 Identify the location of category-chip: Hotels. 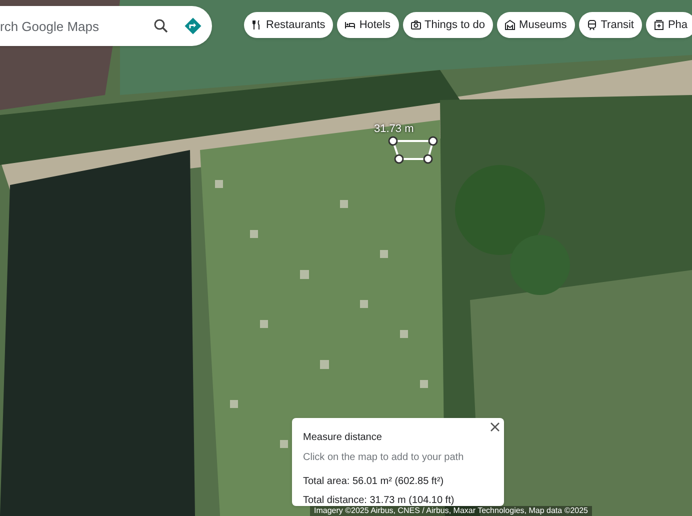
(367, 25).